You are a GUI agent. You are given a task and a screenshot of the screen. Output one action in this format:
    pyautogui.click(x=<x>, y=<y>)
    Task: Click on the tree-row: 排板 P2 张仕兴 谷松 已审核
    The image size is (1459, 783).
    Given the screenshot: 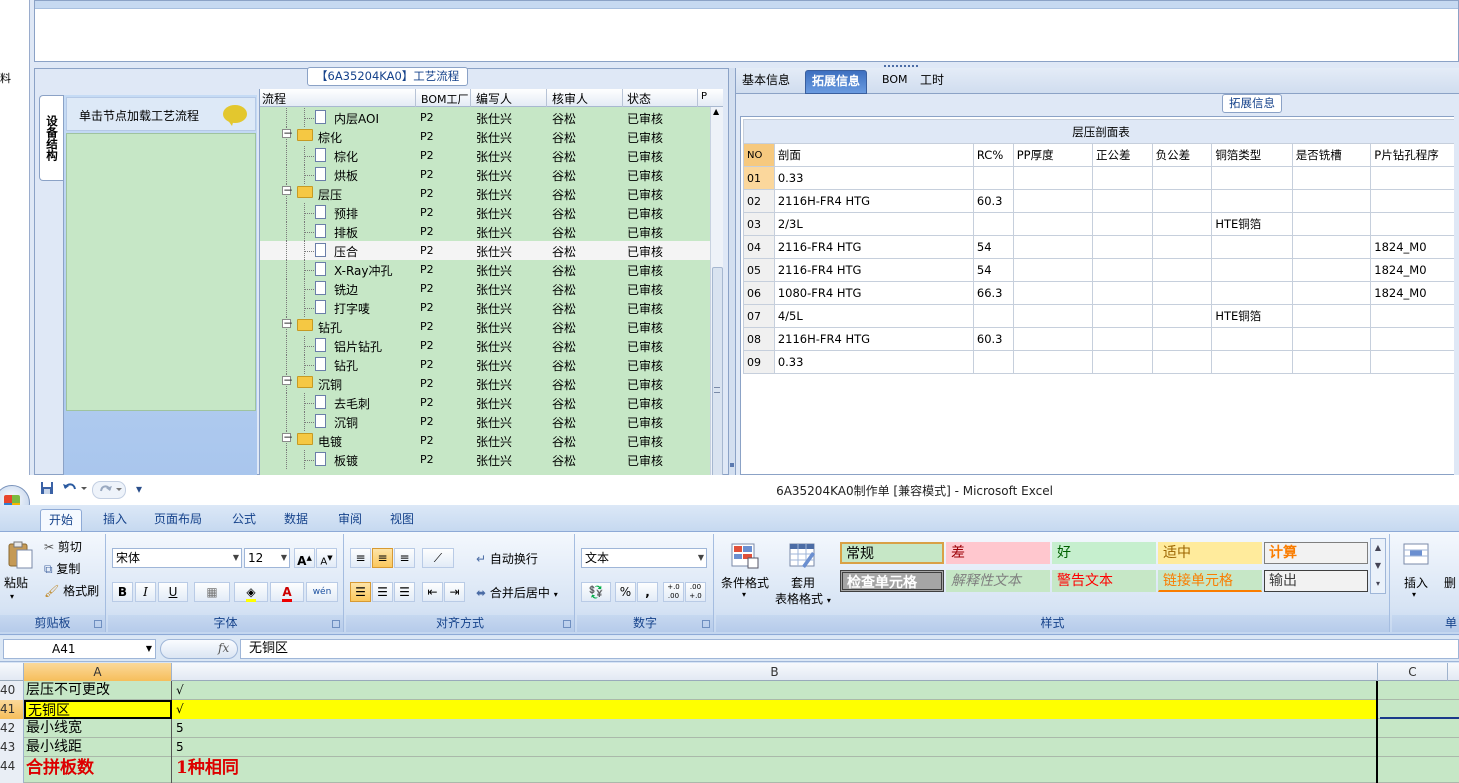 What is the action you would take?
    pyautogui.click(x=485, y=231)
    